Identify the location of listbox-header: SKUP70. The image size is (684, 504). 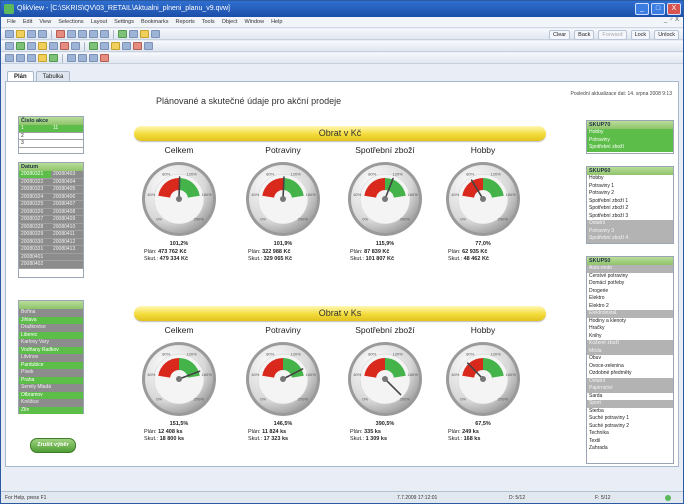
(630, 125).